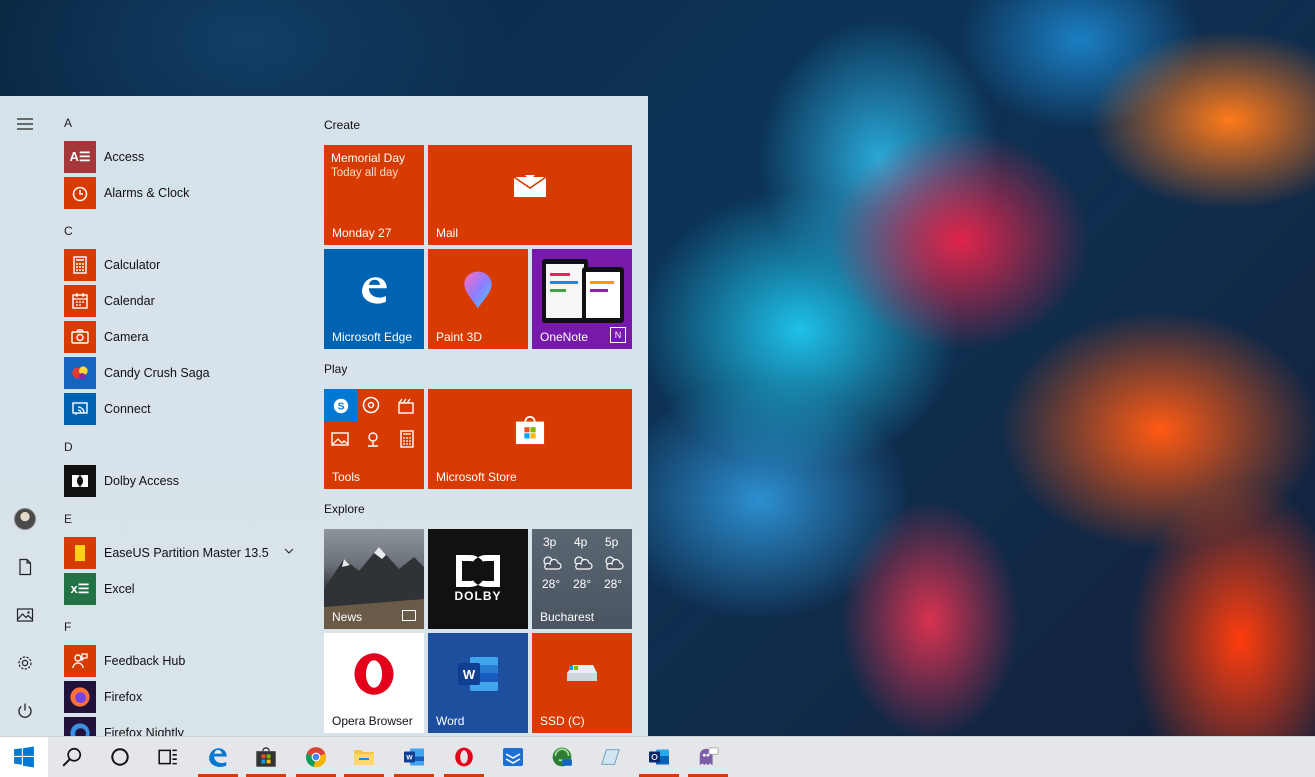 This screenshot has width=1315, height=777. Describe the element at coordinates (316, 757) in the screenshot. I see `taskbar-chrome` at that location.